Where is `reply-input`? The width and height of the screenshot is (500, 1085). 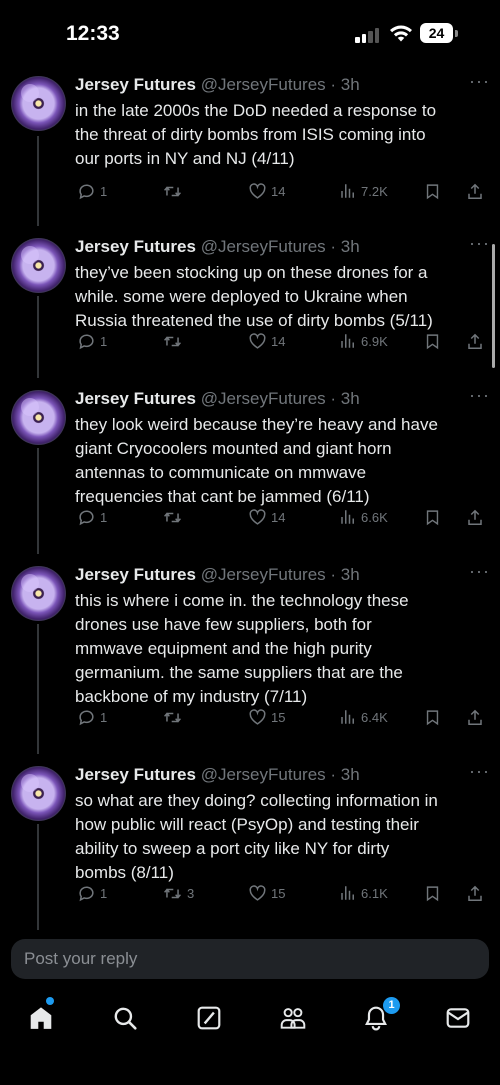
reply-input is located at coordinates (250, 959).